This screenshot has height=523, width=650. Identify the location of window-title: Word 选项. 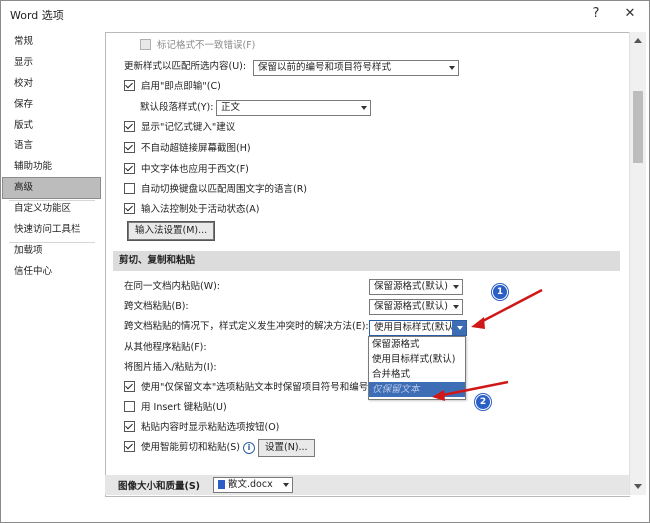
(37, 15).